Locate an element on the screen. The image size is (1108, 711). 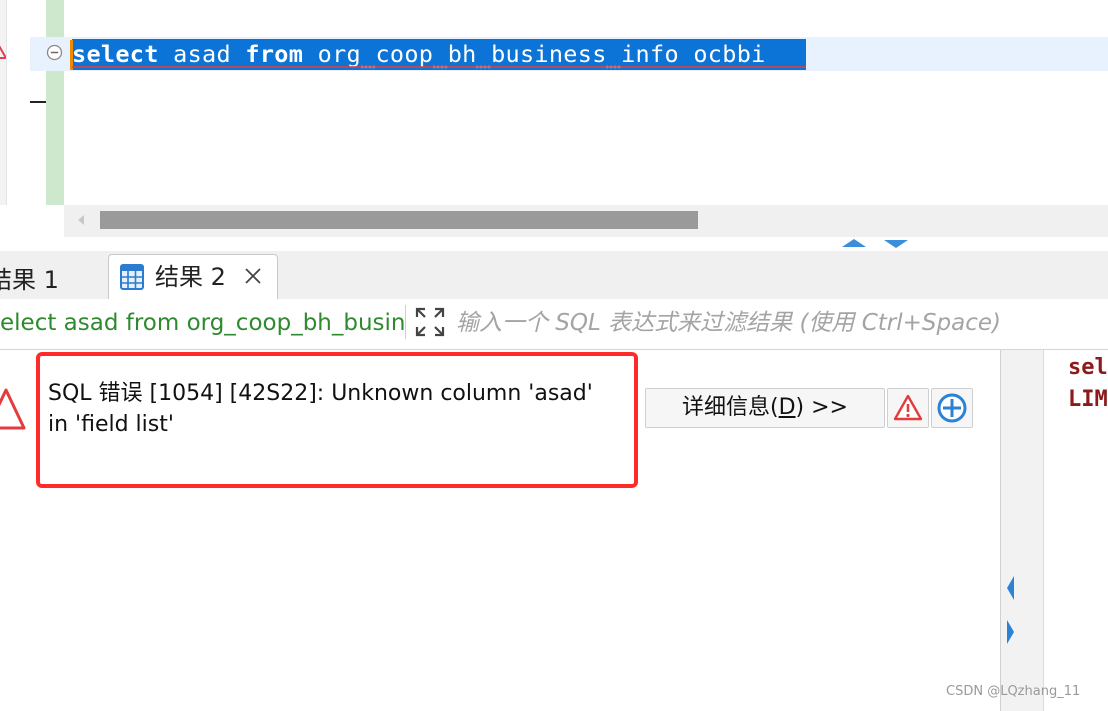
expand-icon is located at coordinates (430, 322).